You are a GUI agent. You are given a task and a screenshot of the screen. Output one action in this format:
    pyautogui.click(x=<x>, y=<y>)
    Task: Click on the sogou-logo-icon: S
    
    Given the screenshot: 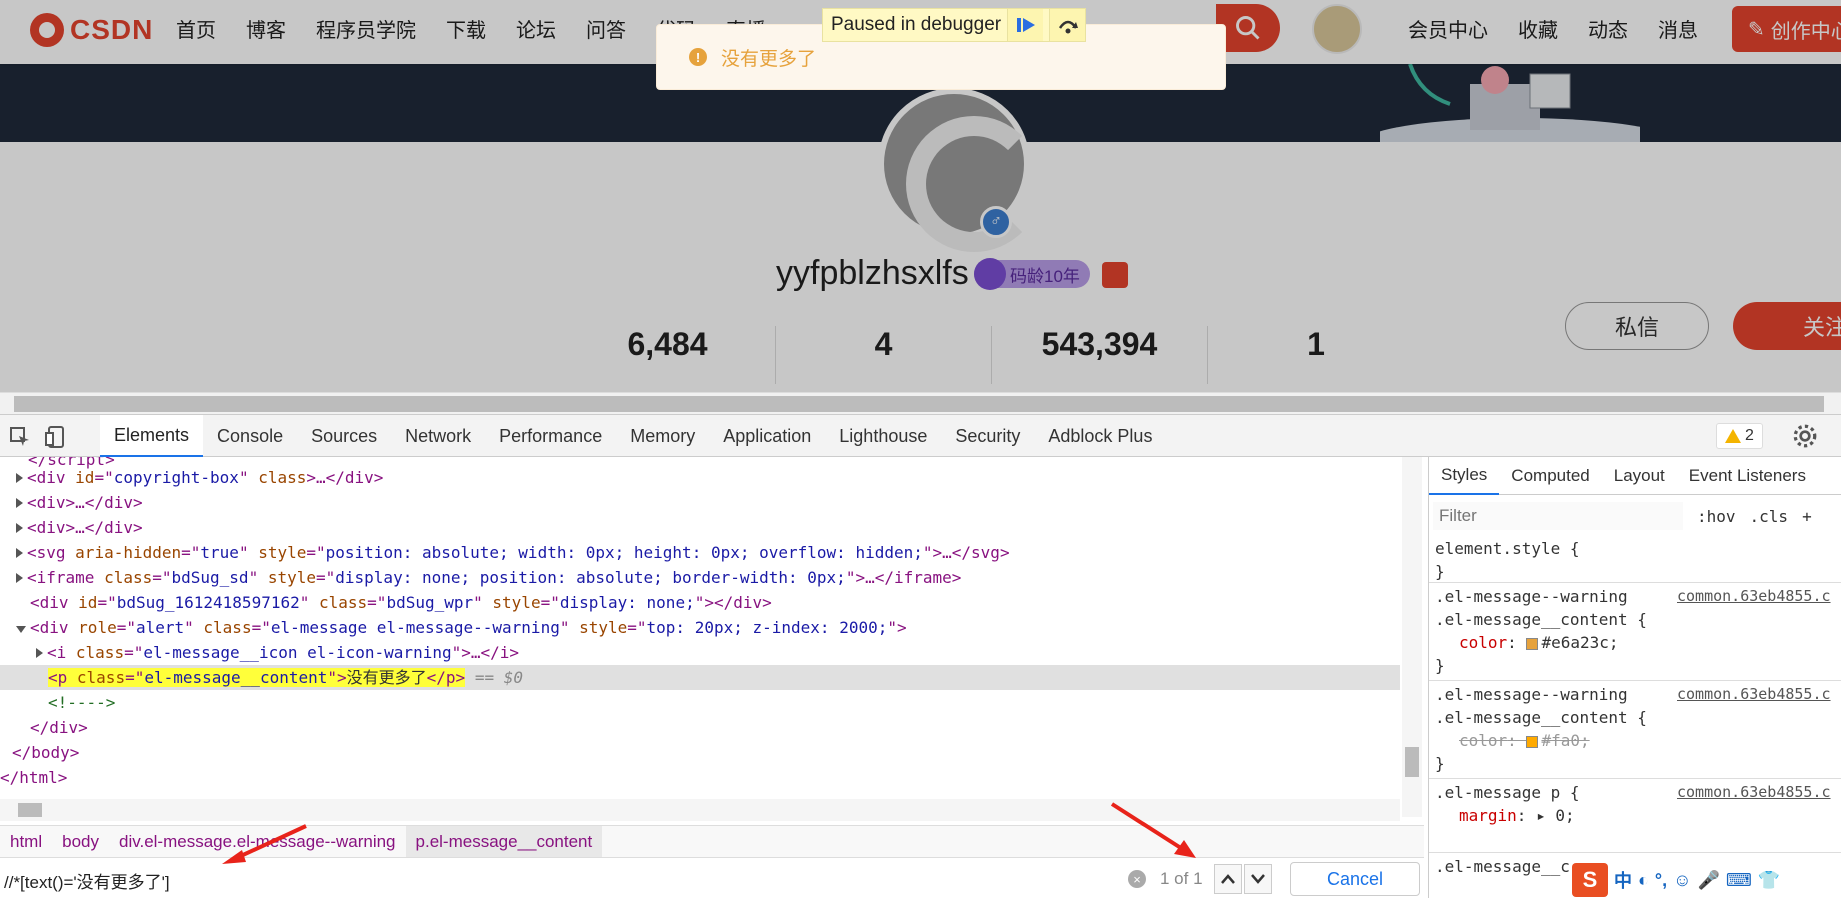 What is the action you would take?
    pyautogui.click(x=1590, y=880)
    